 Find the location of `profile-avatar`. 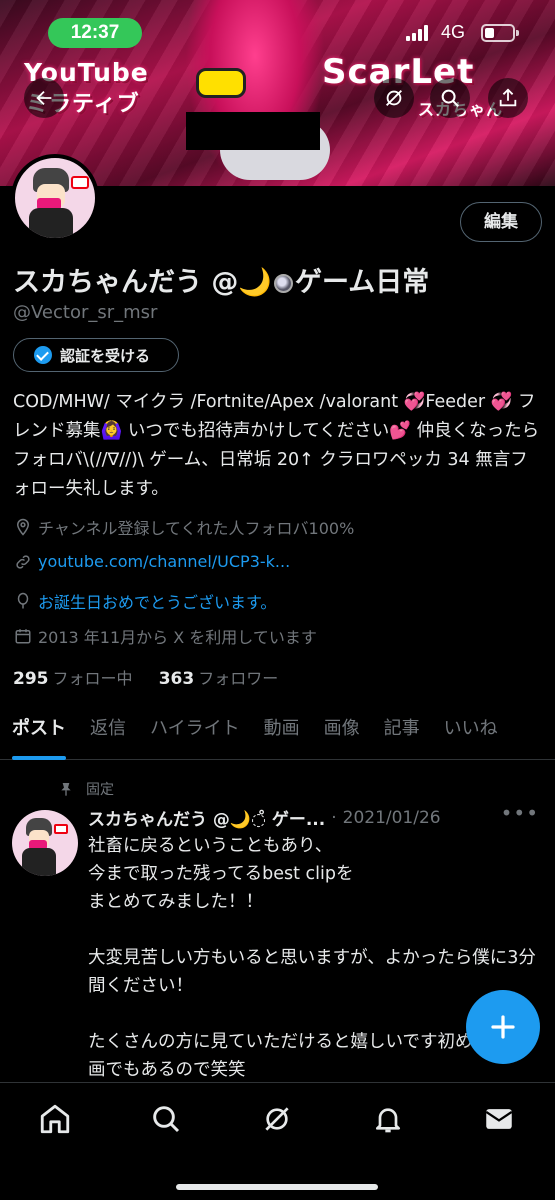

profile-avatar is located at coordinates (55, 198).